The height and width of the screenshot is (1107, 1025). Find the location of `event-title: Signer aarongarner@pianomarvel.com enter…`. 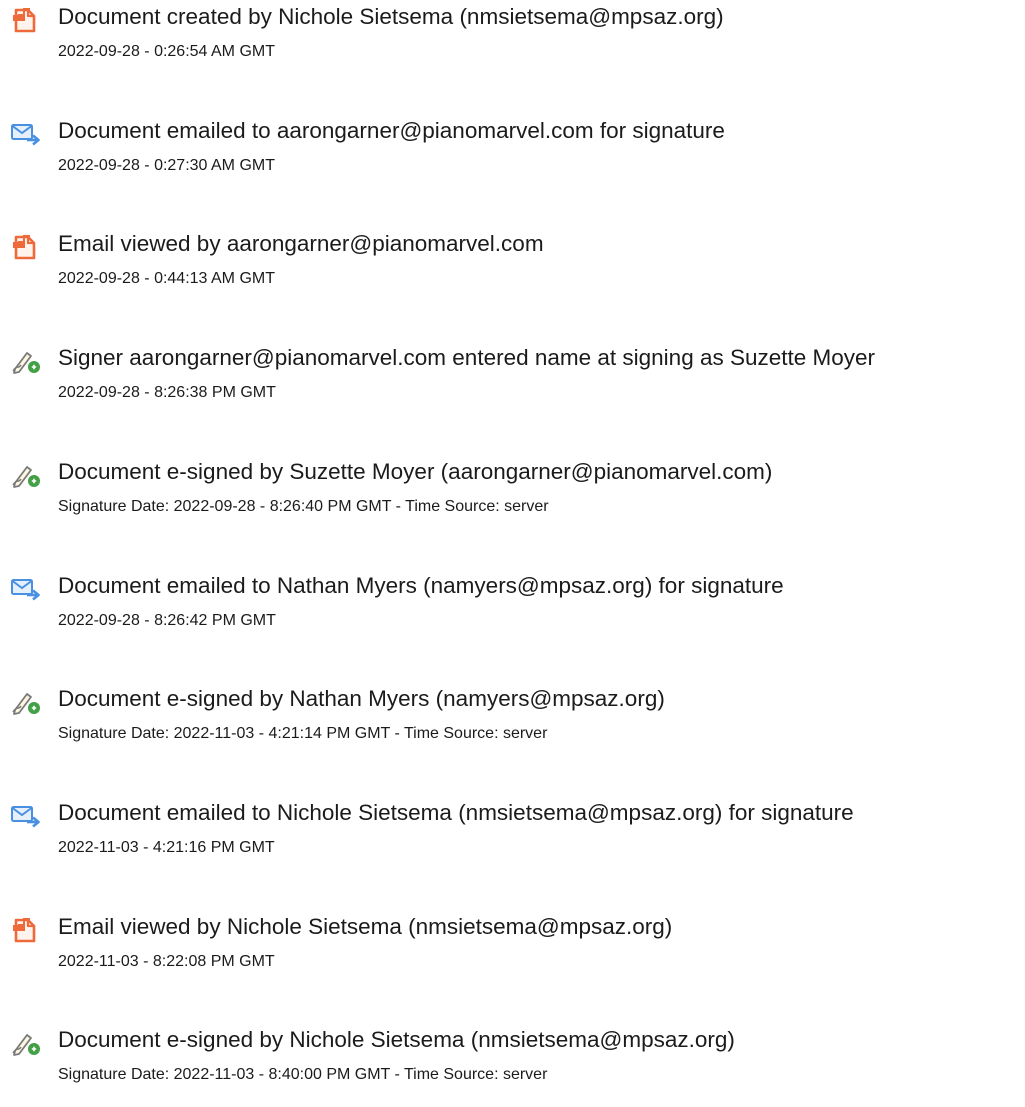

event-title: Signer aarongarner@pianomarvel.com enter… is located at coordinates (467, 357).